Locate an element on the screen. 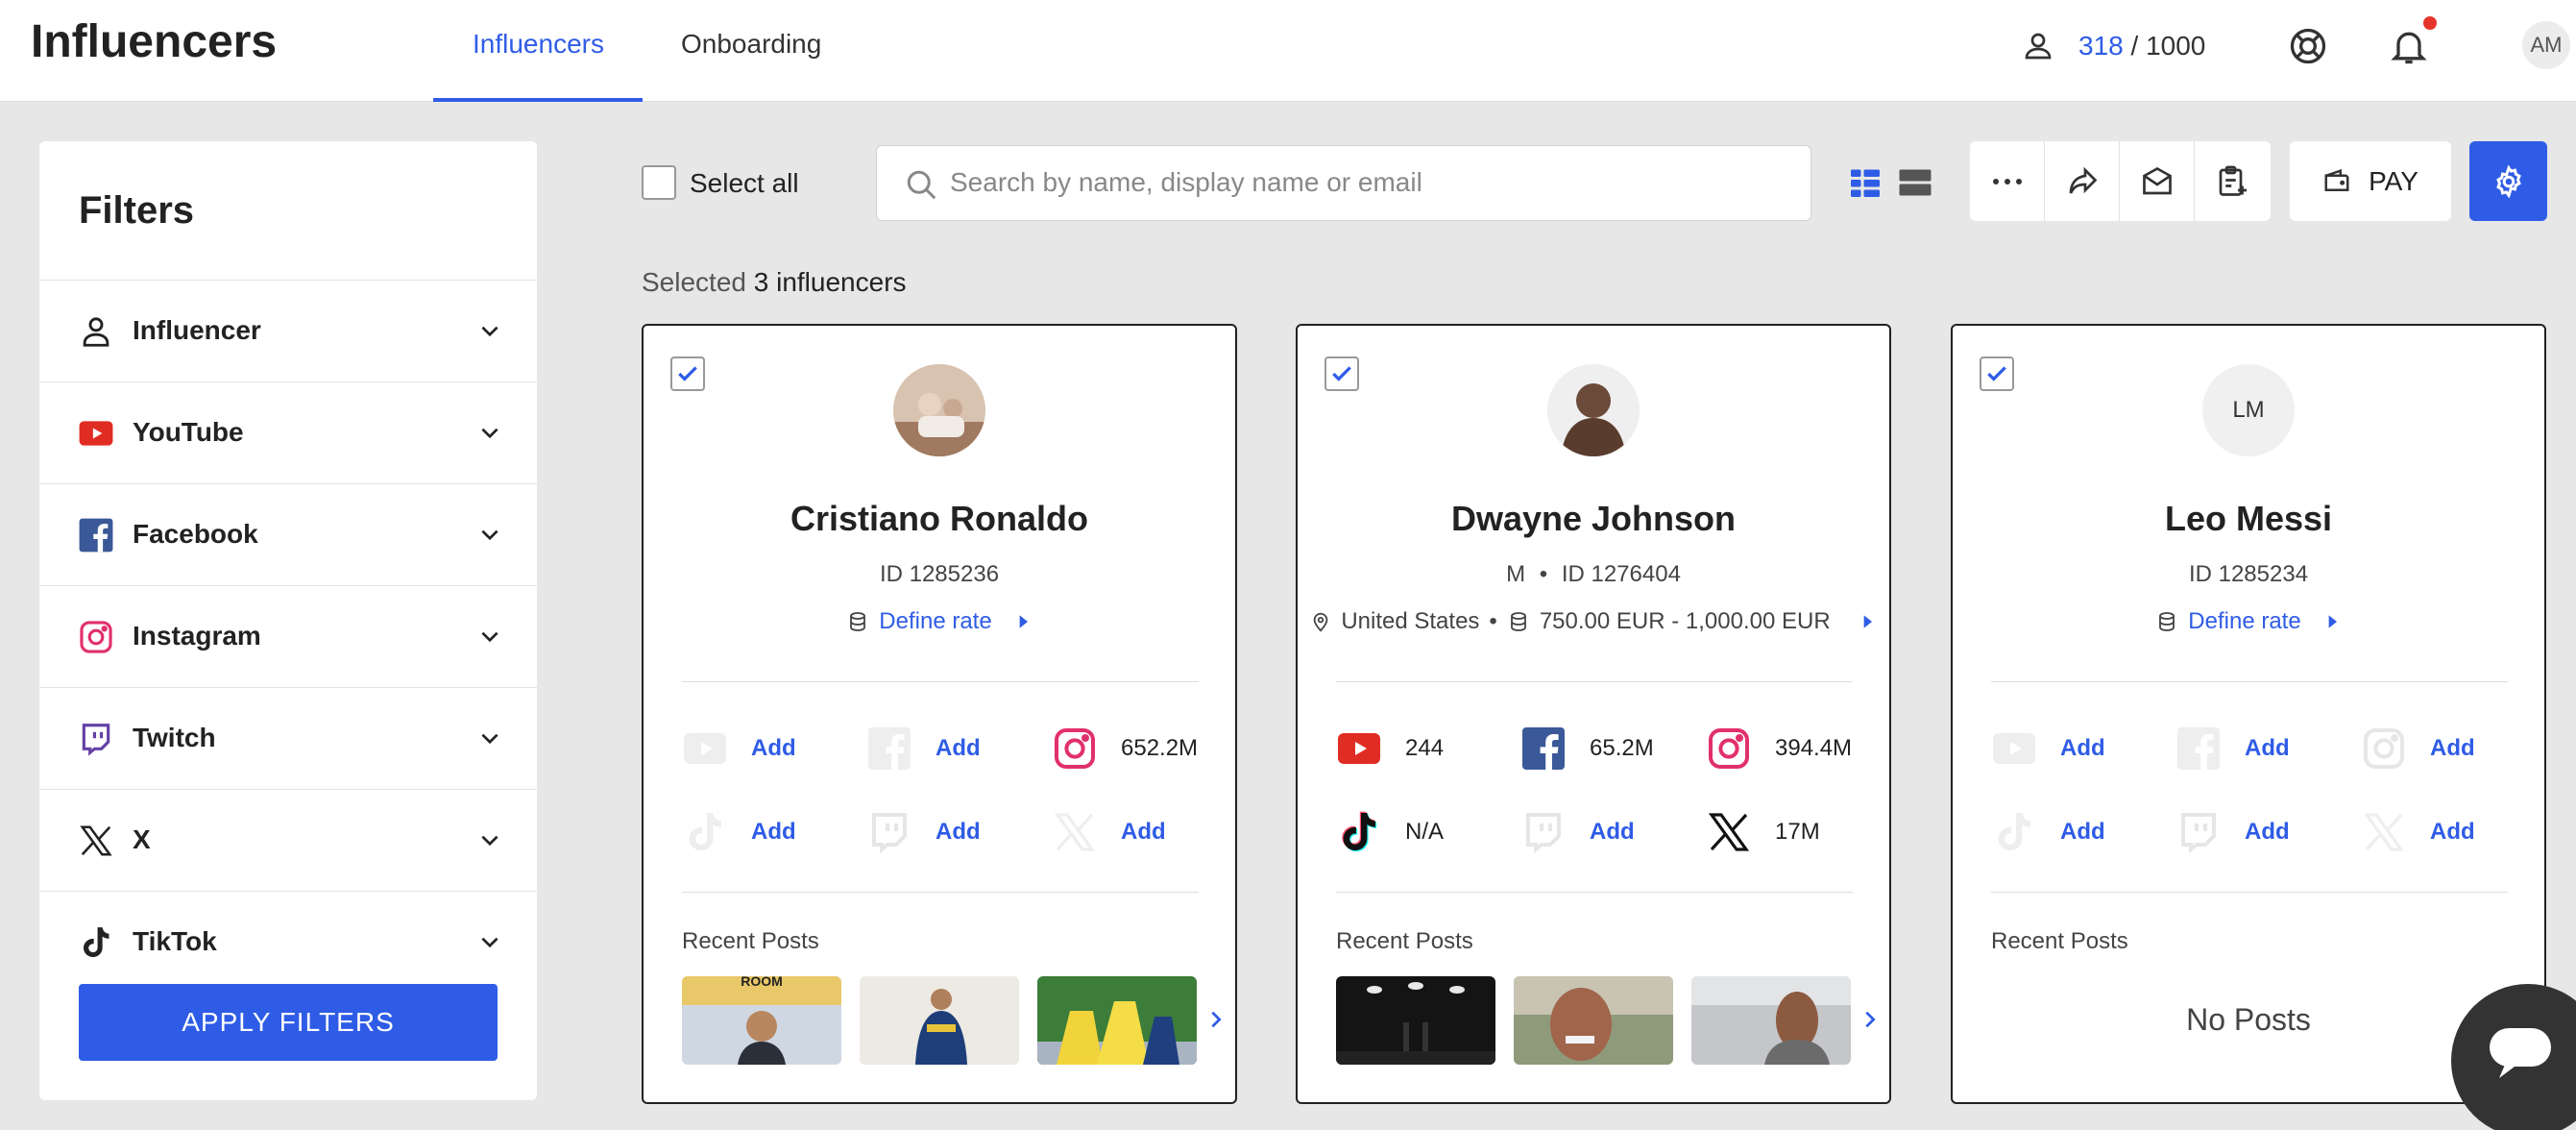  pay-label: PAY is located at coordinates (2394, 180).